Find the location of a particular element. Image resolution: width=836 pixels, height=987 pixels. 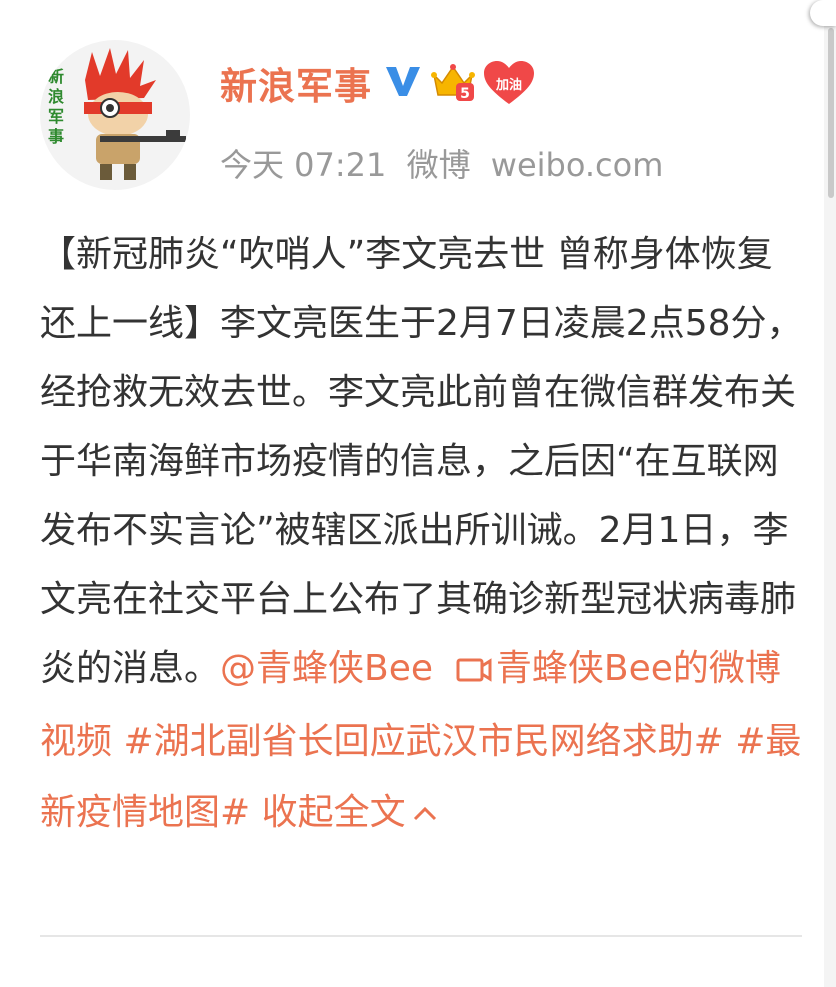

crown-icon: 5 is located at coordinates (453, 83).